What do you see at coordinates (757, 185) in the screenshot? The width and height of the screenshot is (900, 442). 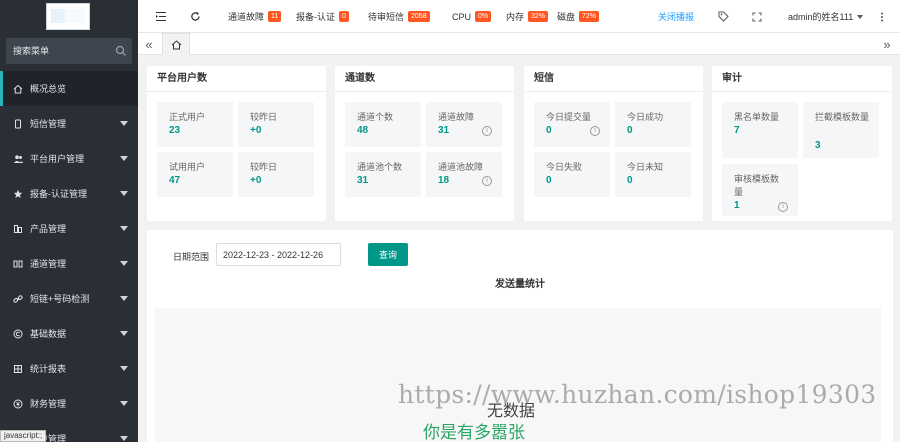 I see `stat-label: 审核模板数量` at bounding box center [757, 185].